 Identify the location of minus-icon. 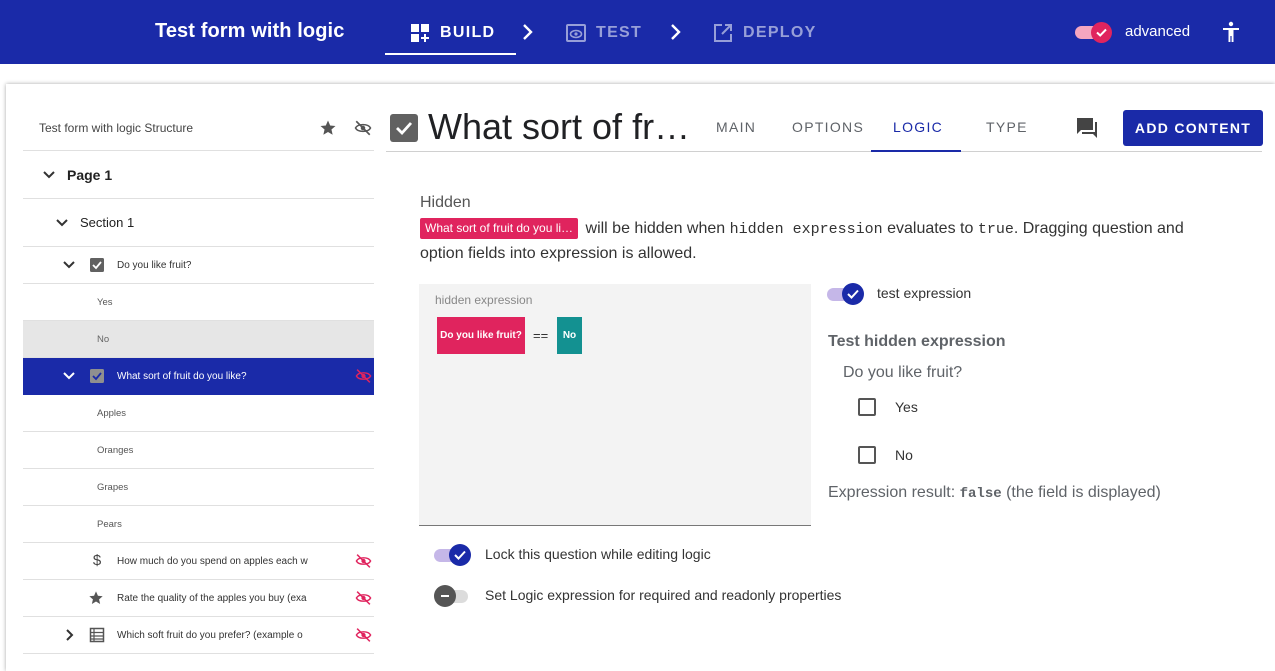
(445, 596).